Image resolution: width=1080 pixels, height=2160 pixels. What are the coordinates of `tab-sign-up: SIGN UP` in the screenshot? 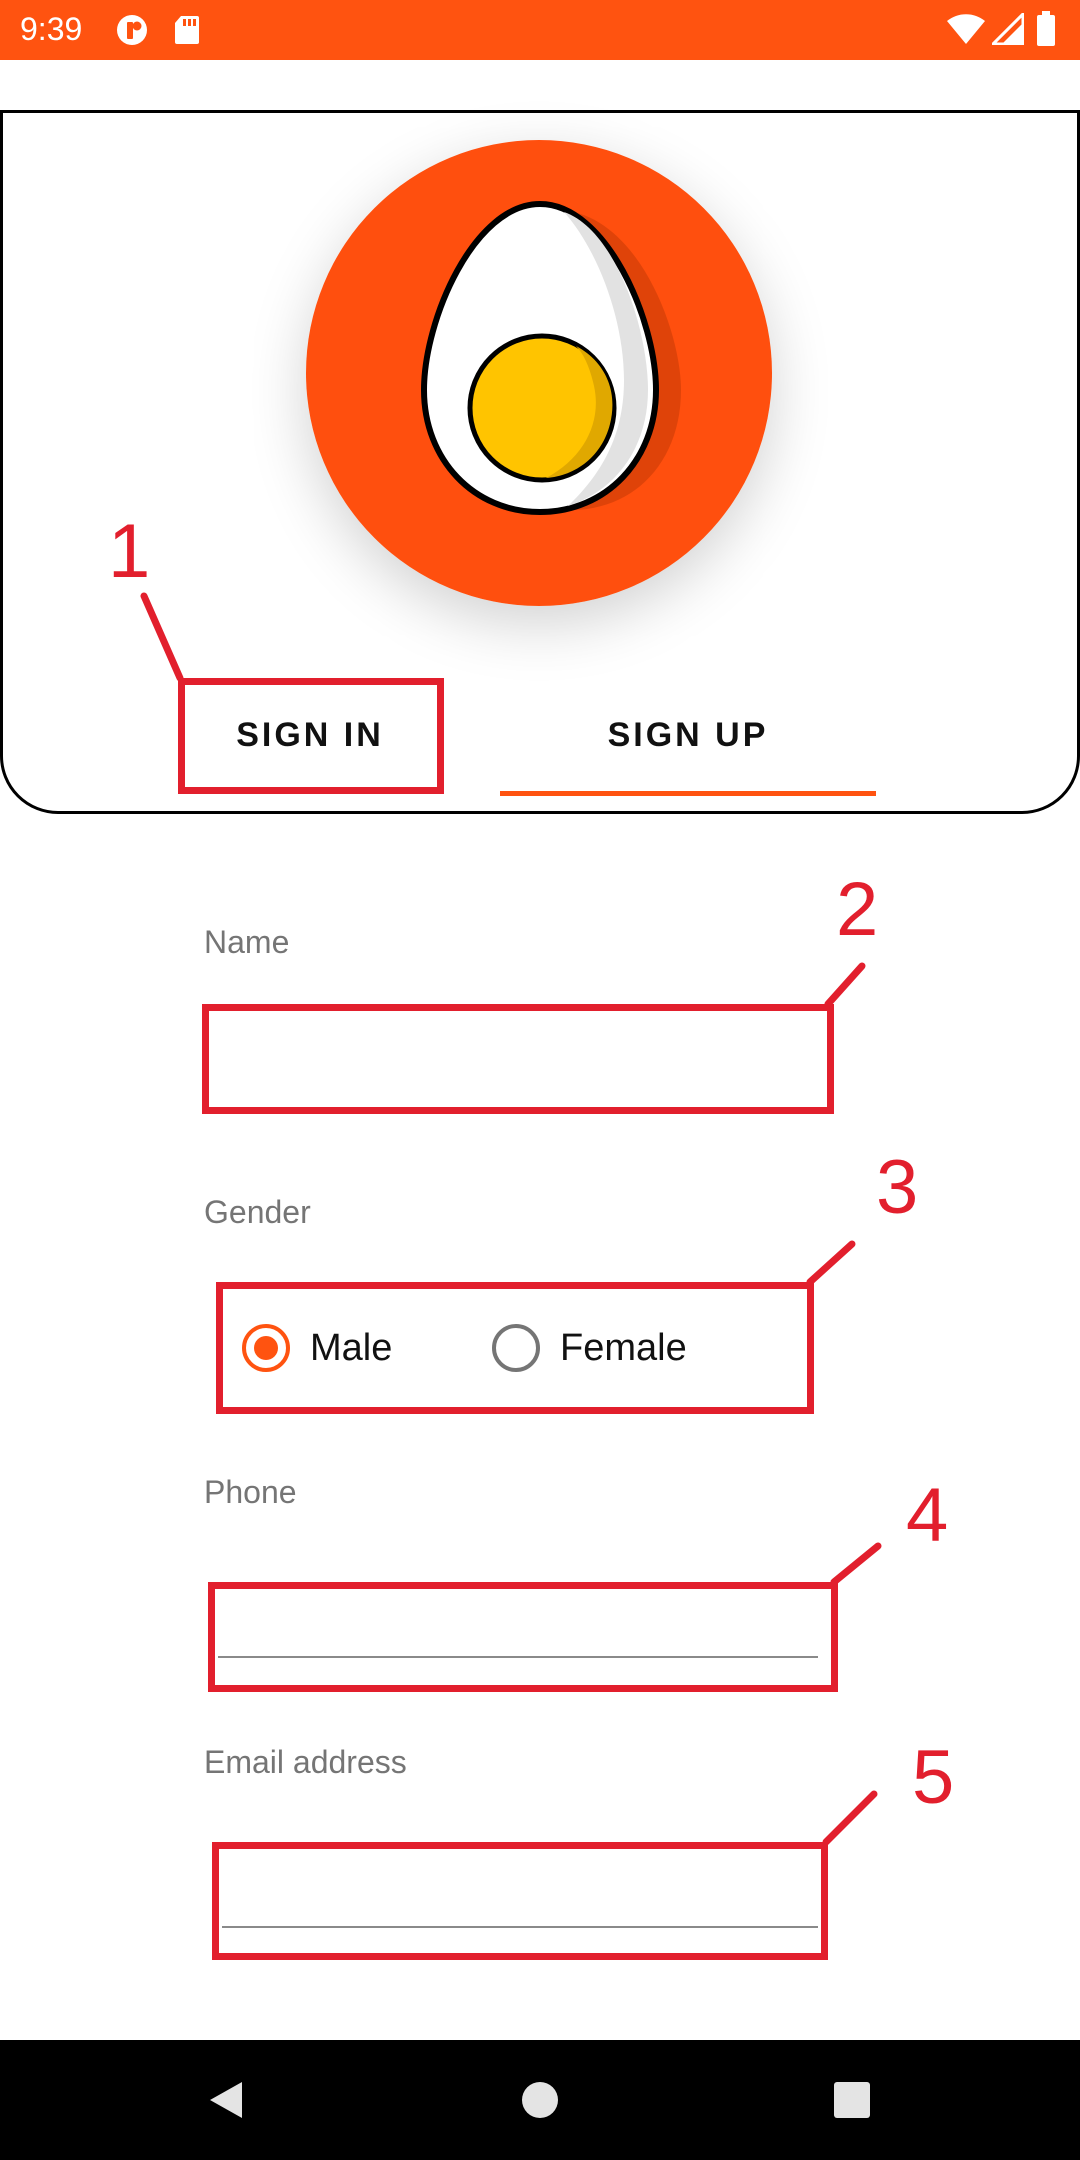 It's located at (688, 735).